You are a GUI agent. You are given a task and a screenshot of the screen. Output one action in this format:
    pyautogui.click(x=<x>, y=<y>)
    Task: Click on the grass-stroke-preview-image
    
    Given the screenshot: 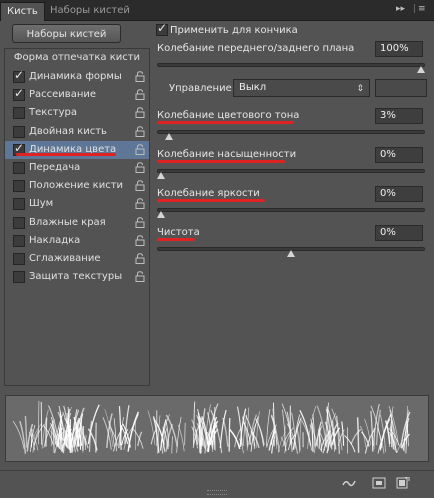 What is the action you would take?
    pyautogui.click(x=211, y=427)
    